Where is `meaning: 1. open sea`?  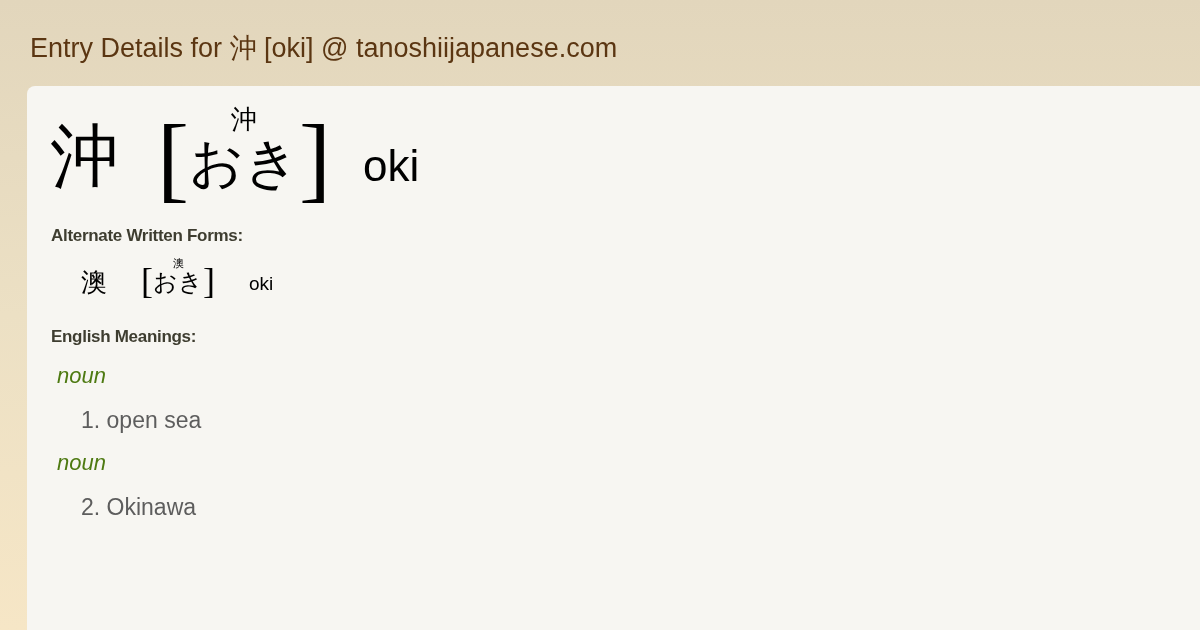
meaning: 1. open sea is located at coordinates (142, 420).